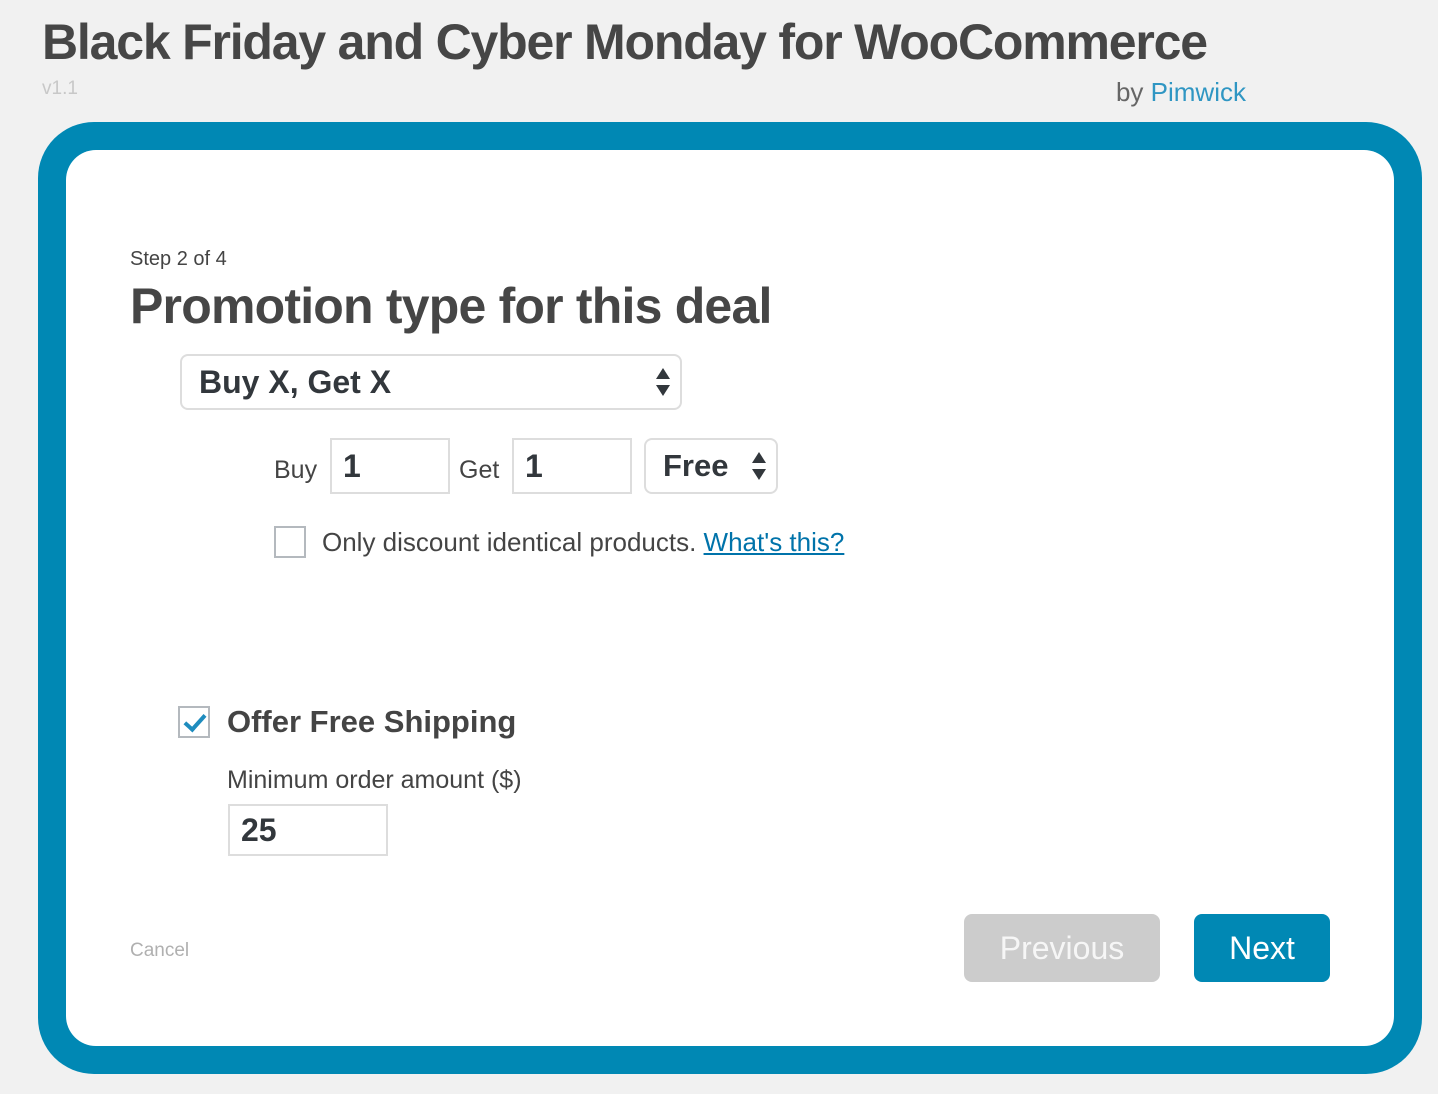  Describe the element at coordinates (774, 542) in the screenshot. I see `whats-this-link: What's this?` at that location.